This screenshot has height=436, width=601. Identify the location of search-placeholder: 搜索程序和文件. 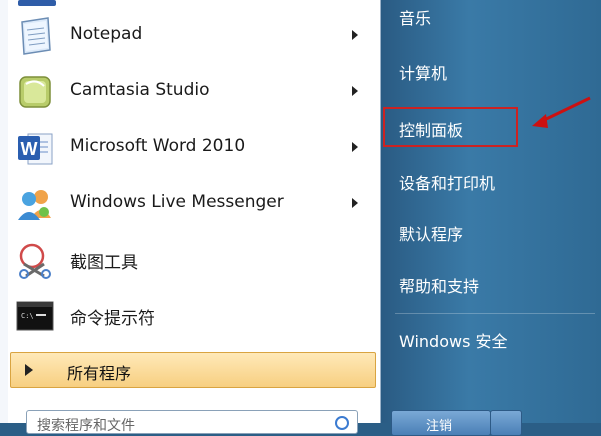
(86, 426).